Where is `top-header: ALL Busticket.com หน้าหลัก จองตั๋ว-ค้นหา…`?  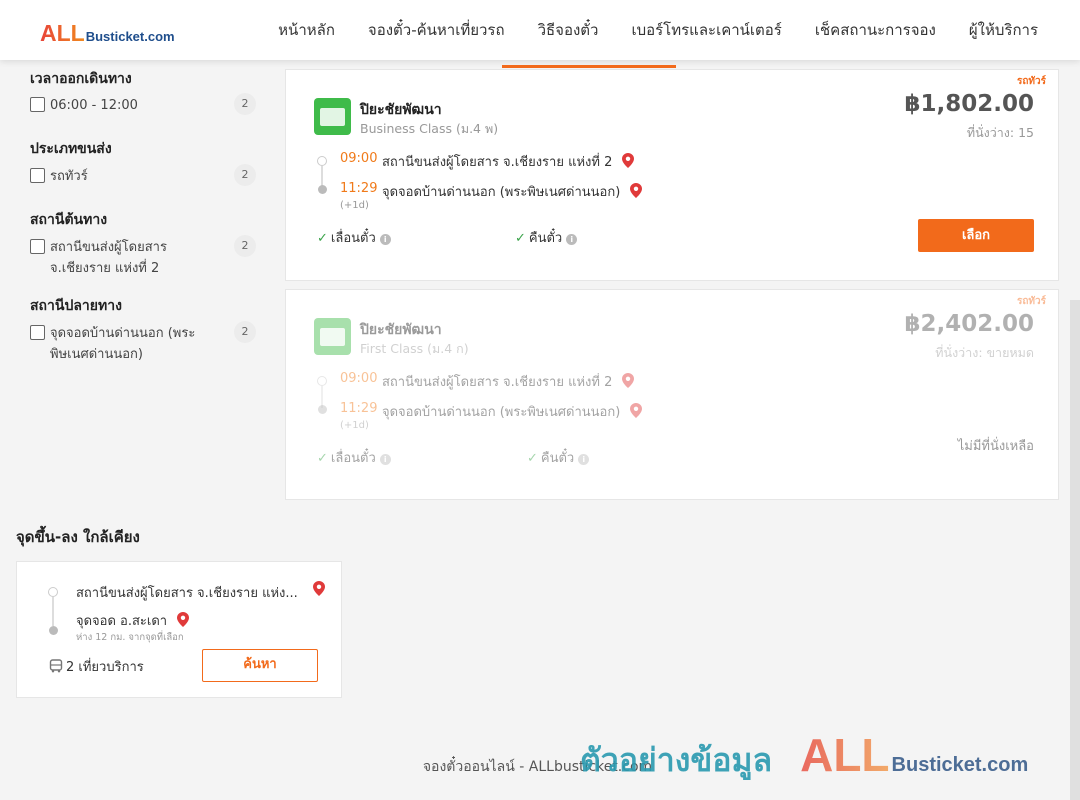 top-header: ALL Busticket.com หน้าหลัก จองตั๋ว-ค้นหา… is located at coordinates (540, 30).